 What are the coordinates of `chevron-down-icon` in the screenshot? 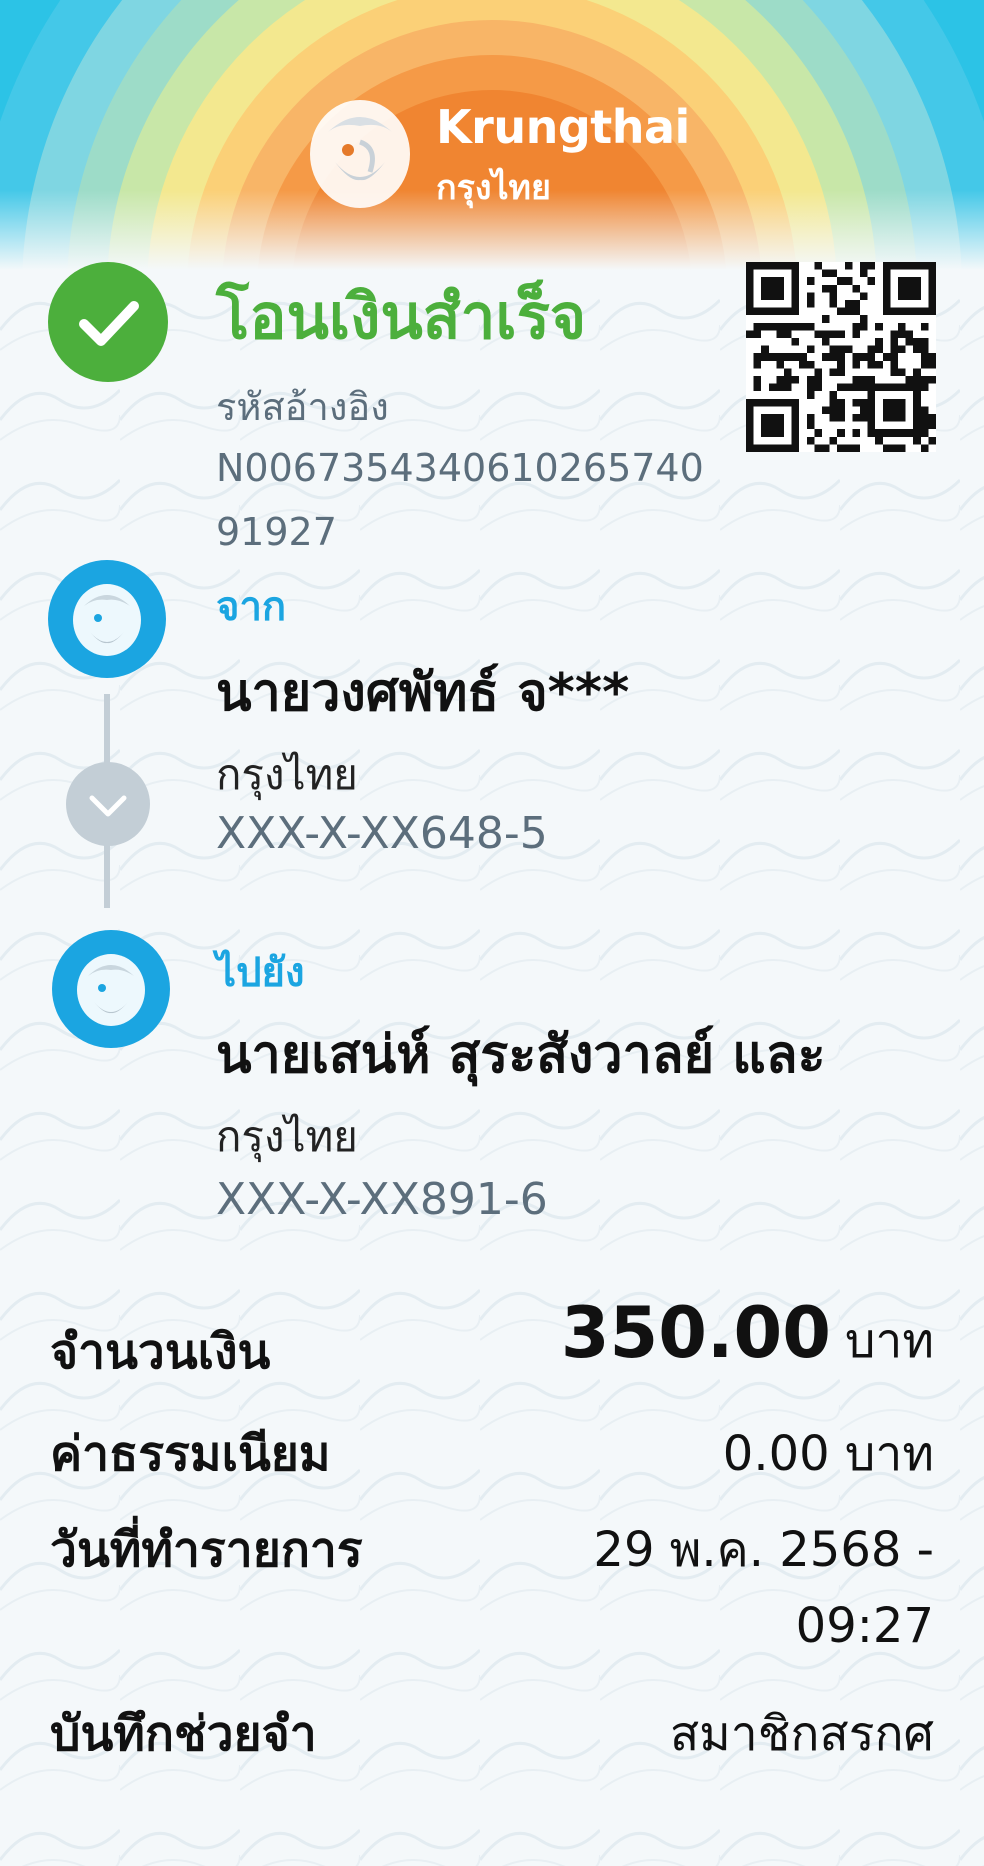 It's located at (108, 806).